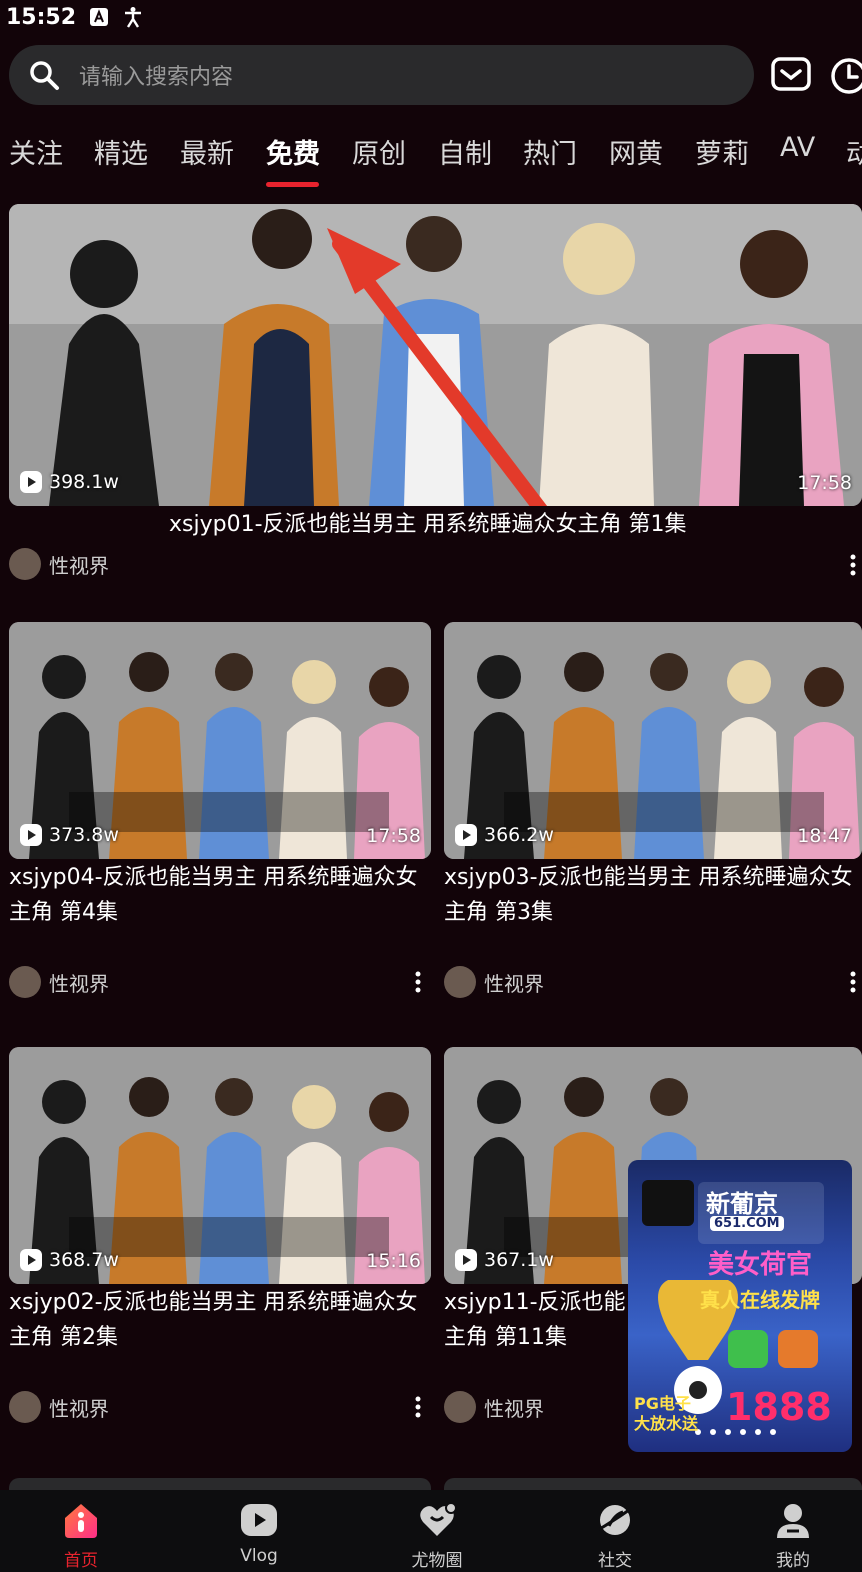 The image size is (862, 1572). I want to click on search-row: 请输入搜索内容, so click(435, 75).